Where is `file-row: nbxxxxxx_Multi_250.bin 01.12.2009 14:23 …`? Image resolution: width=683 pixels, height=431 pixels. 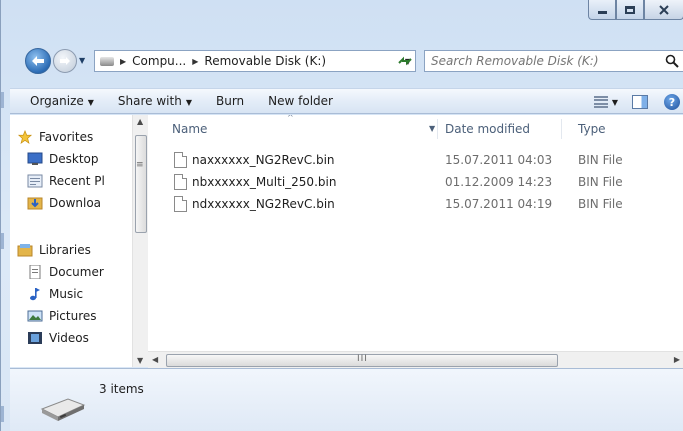 file-row: nbxxxxxx_Multi_250.bin 01.12.2009 14:23 … is located at coordinates (415, 182).